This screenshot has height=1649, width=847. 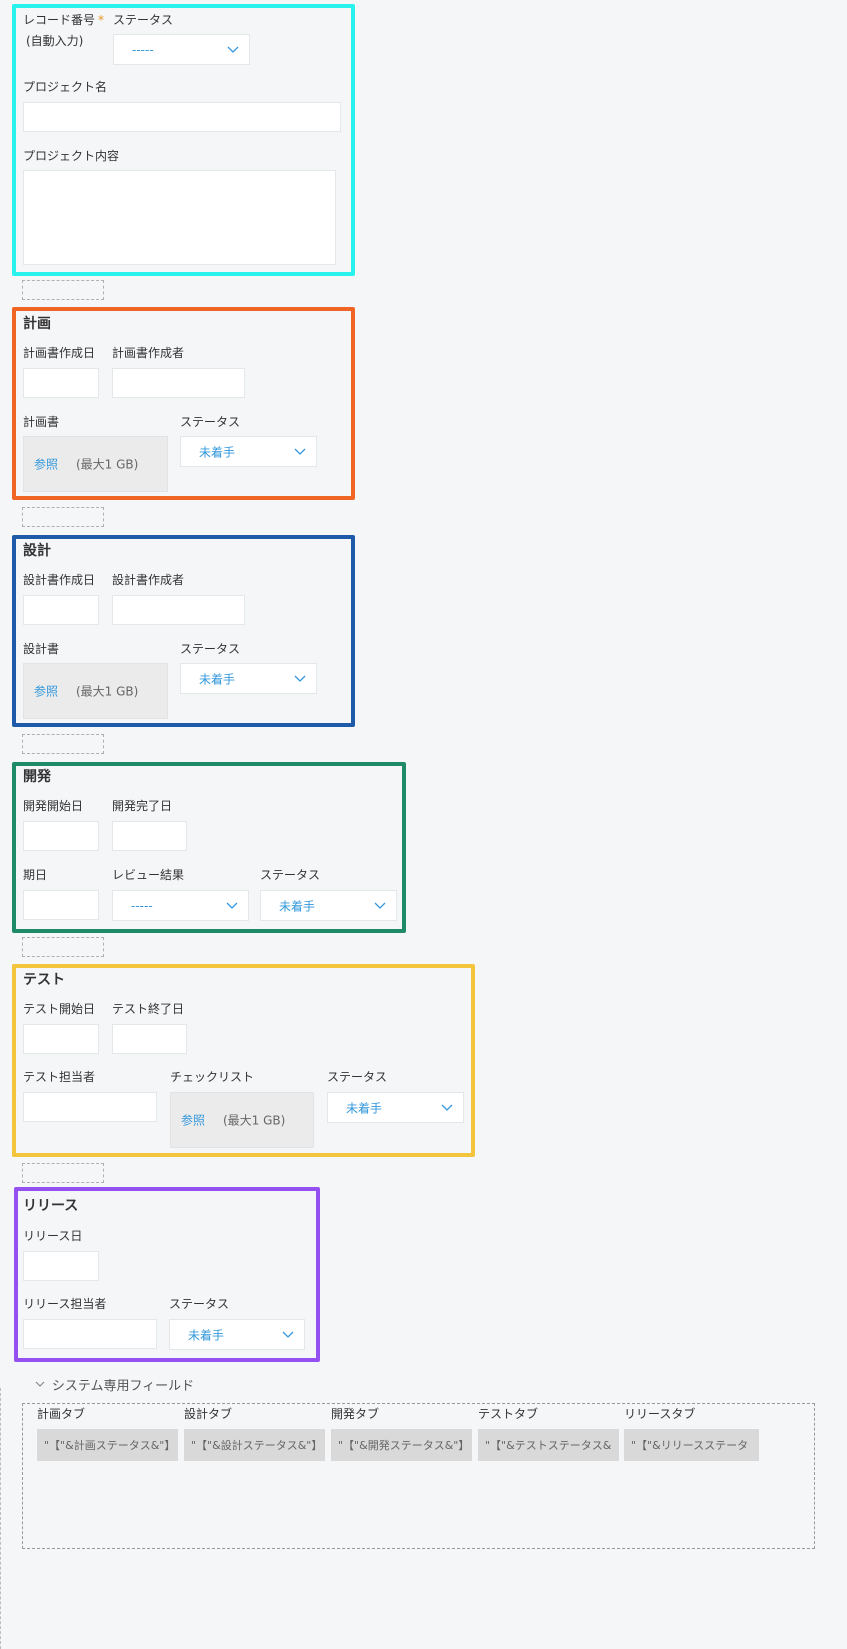 What do you see at coordinates (199, 1304) in the screenshot?
I see `release-status-label: ステータス` at bounding box center [199, 1304].